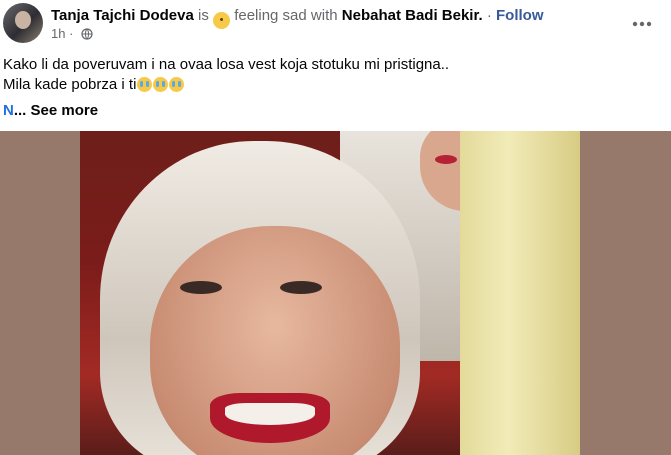 This screenshot has height=455, width=671. What do you see at coordinates (23, 23) in the screenshot?
I see `avatar` at bounding box center [23, 23].